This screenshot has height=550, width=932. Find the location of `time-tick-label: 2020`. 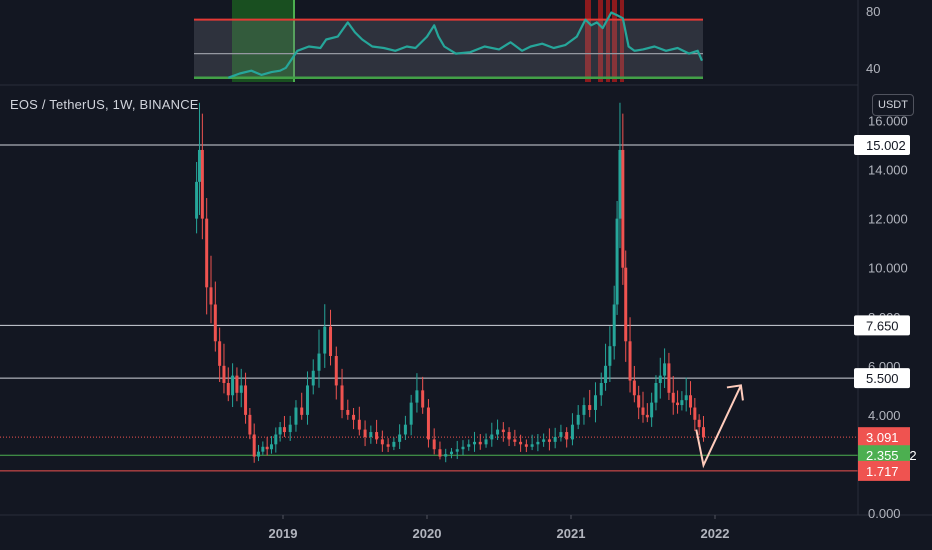

time-tick-label: 2020 is located at coordinates (427, 533).